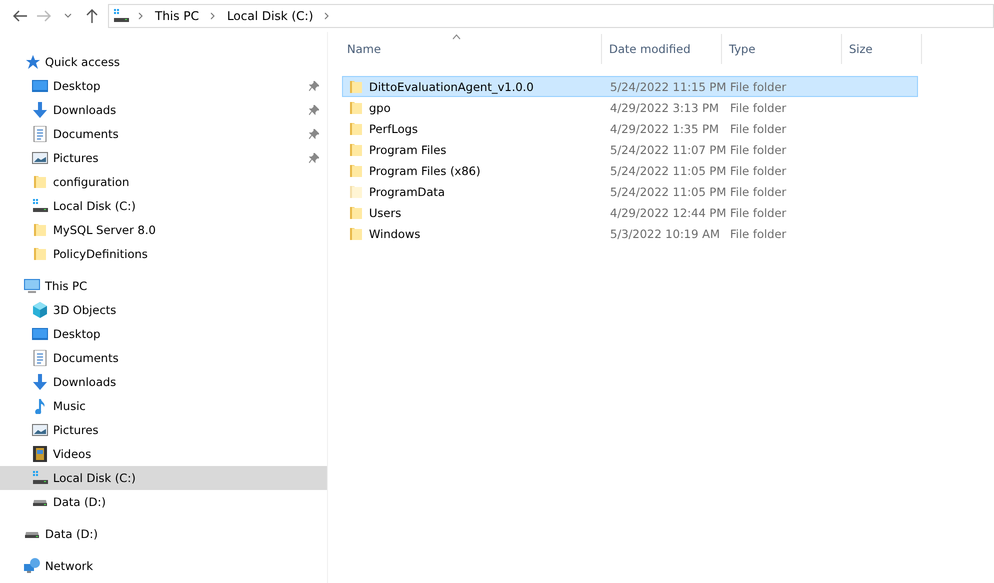  Describe the element at coordinates (393, 129) in the screenshot. I see `file-name: PerfLogs` at that location.